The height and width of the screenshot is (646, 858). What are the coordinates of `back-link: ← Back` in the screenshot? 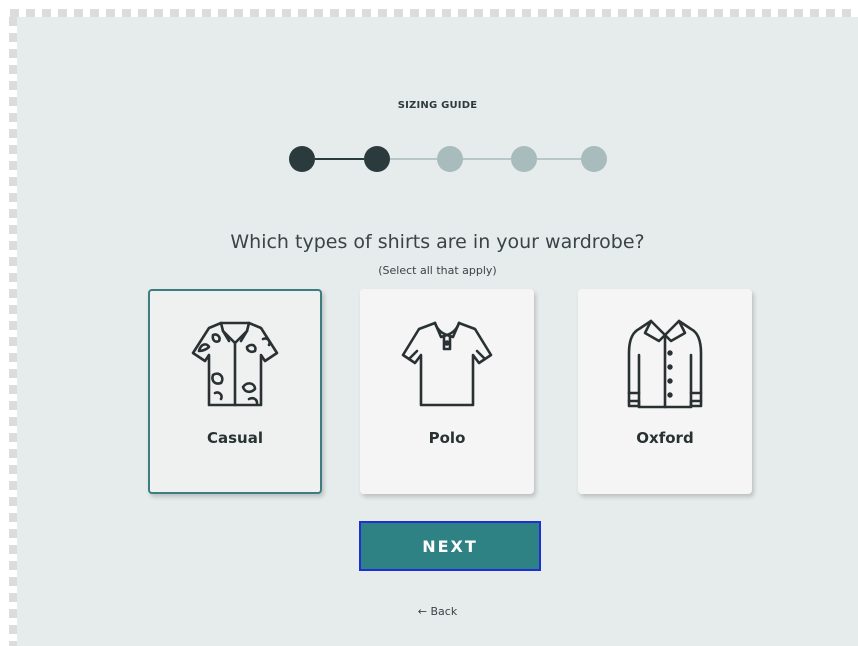 It's located at (437, 611).